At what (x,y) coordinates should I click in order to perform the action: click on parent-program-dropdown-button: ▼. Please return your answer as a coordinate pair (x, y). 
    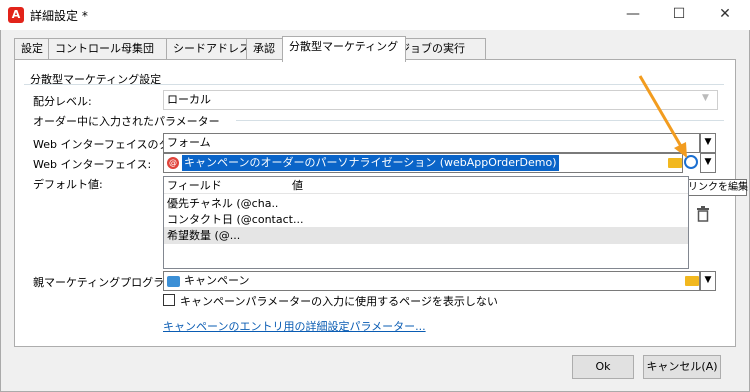
    Looking at the image, I should click on (708, 281).